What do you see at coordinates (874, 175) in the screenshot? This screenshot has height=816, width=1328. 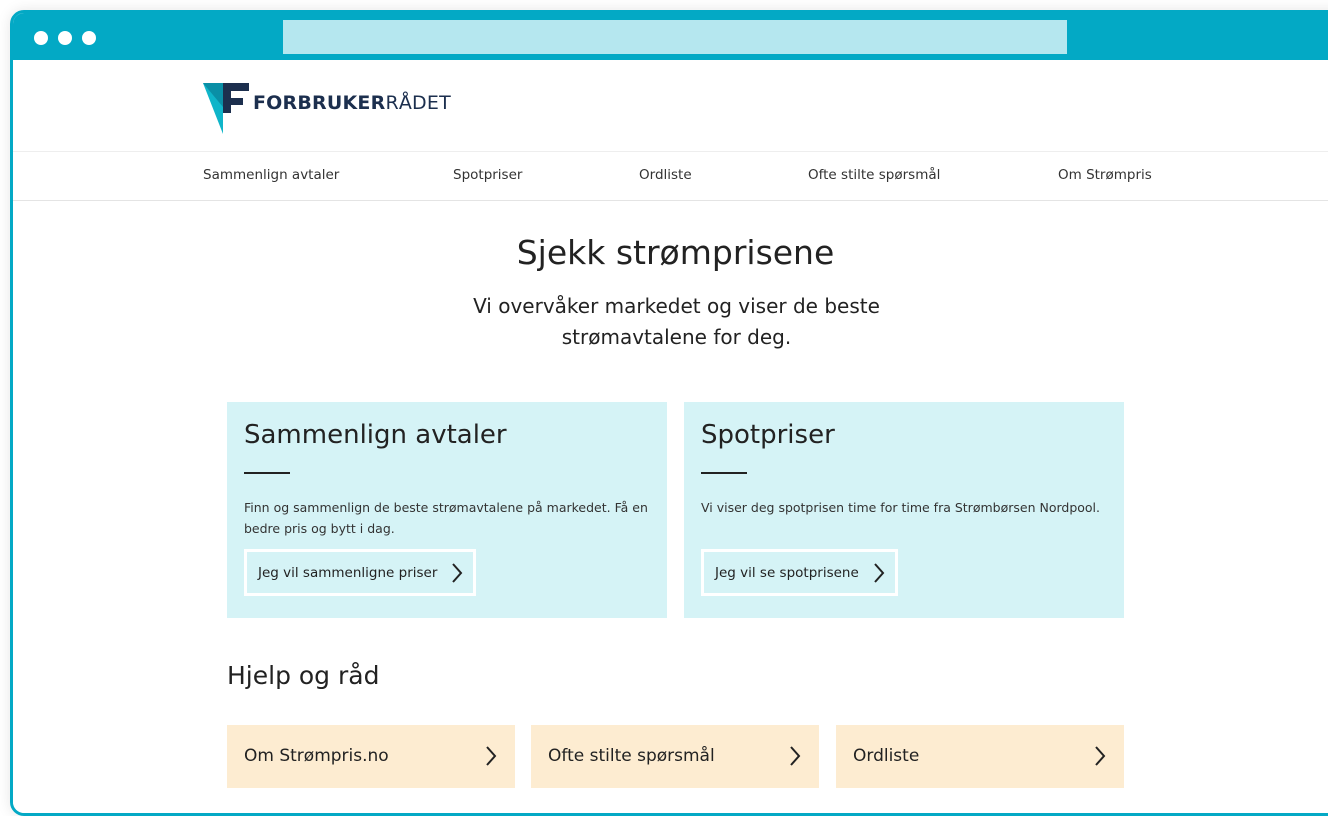 I see `nav-item-ofte-stilte-sporsmal: Ofte stilte spørsmål` at bounding box center [874, 175].